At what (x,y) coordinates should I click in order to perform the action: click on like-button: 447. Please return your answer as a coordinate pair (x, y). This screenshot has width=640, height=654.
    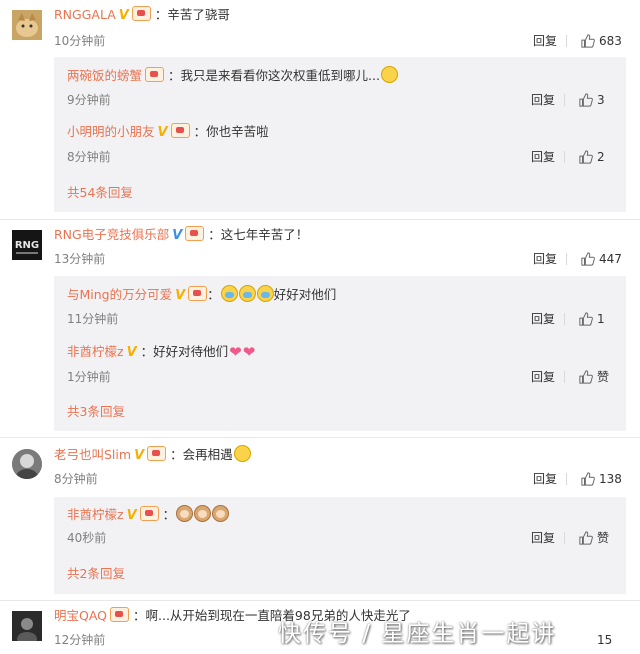
    Looking at the image, I should click on (601, 259).